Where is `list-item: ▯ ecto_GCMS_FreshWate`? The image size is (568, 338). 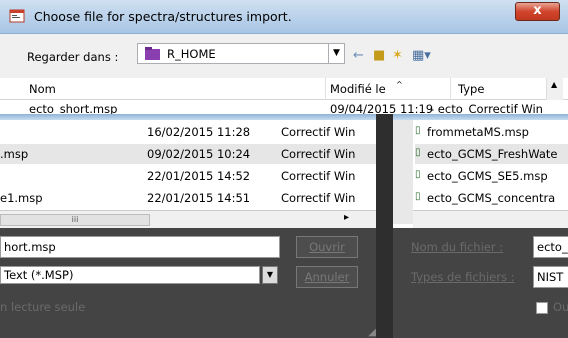 list-item: ▯ ecto_GCMS_FreshWate is located at coordinates (491, 154).